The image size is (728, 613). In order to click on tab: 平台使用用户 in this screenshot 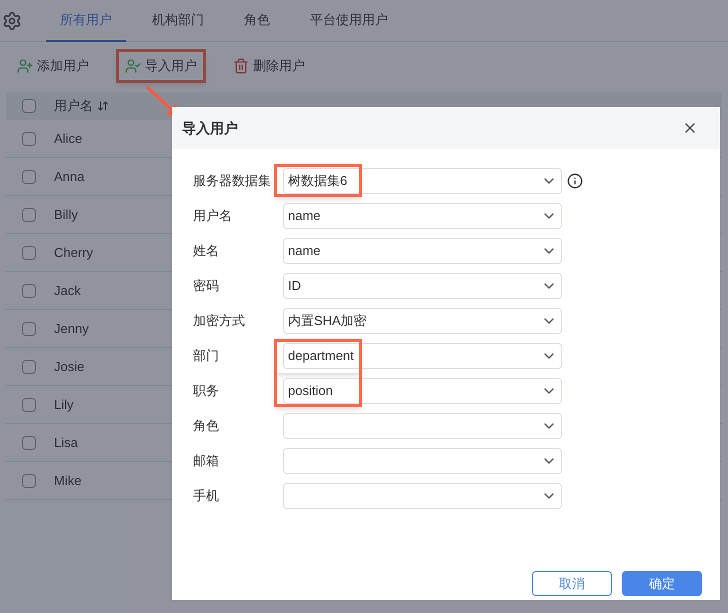, I will do `click(349, 21)`.